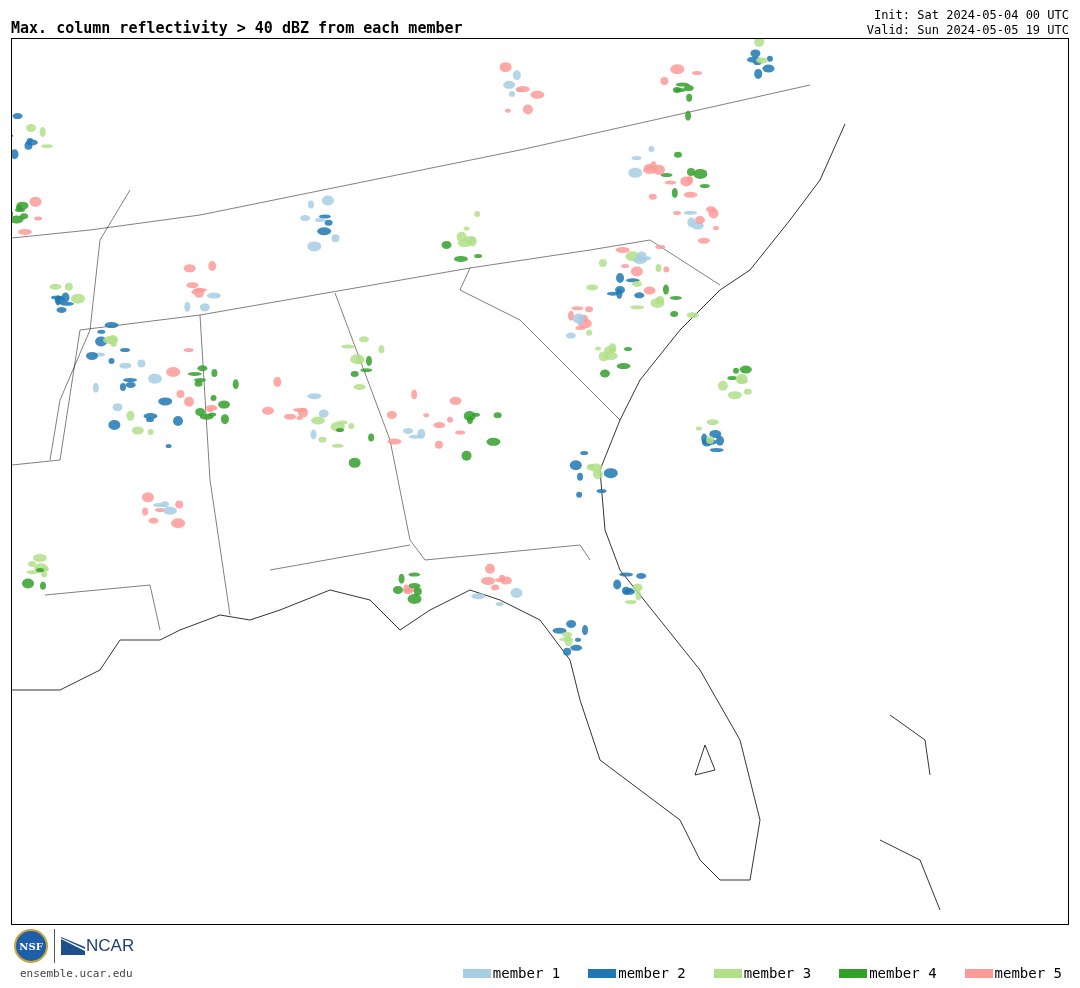 The width and height of the screenshot is (1080, 988). What do you see at coordinates (77, 974) in the screenshot?
I see `website-url: ensemble.ucar.edu` at bounding box center [77, 974].